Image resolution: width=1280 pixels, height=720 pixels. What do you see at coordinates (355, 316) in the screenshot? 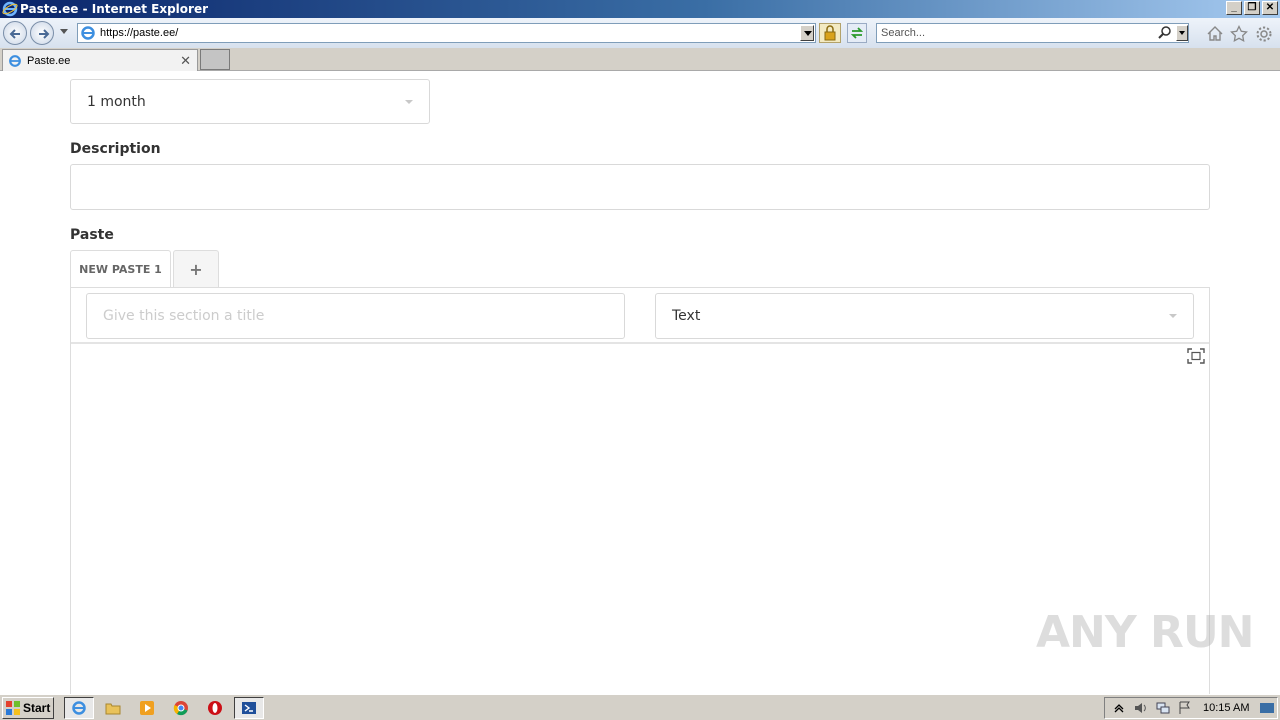
I see `section-title-input` at bounding box center [355, 316].